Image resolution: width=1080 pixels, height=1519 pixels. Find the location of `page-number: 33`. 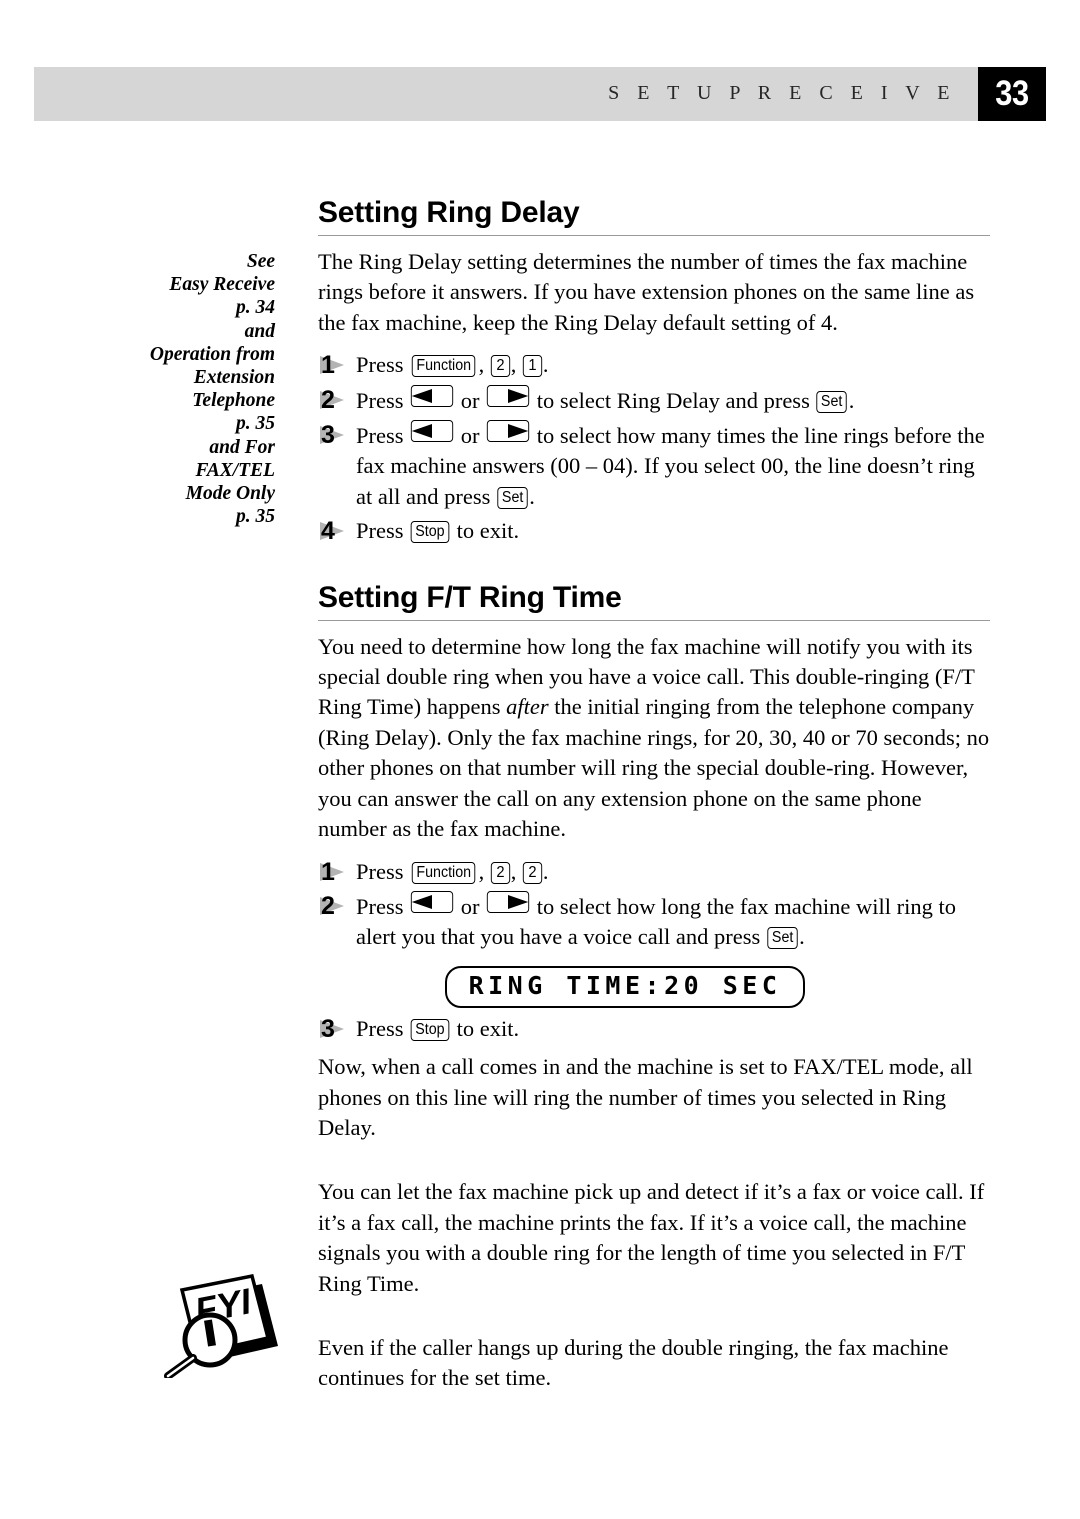

page-number: 33 is located at coordinates (1012, 93).